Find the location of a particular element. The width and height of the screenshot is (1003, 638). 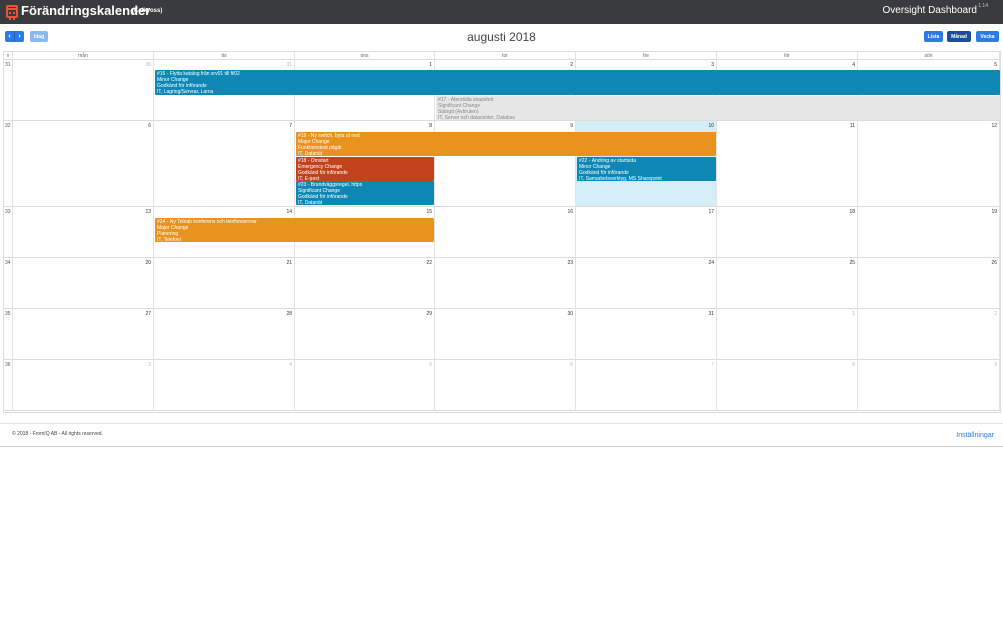

day-number: 28 is located at coordinates (289, 314).